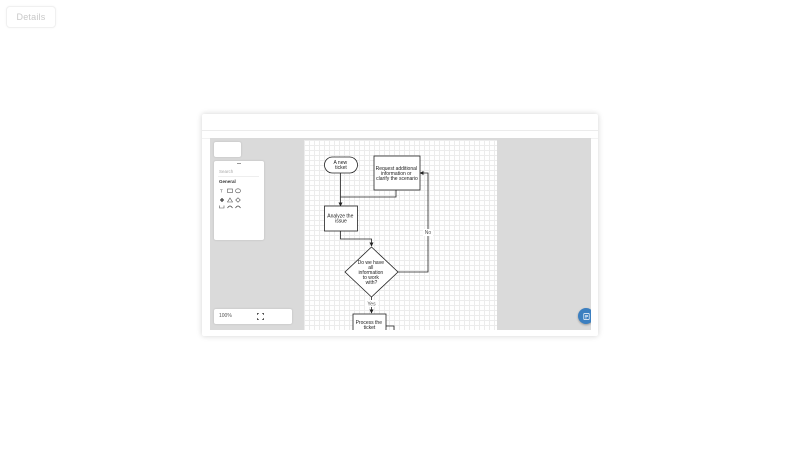  I want to click on node-process: Process the ticket, so click(369, 321).